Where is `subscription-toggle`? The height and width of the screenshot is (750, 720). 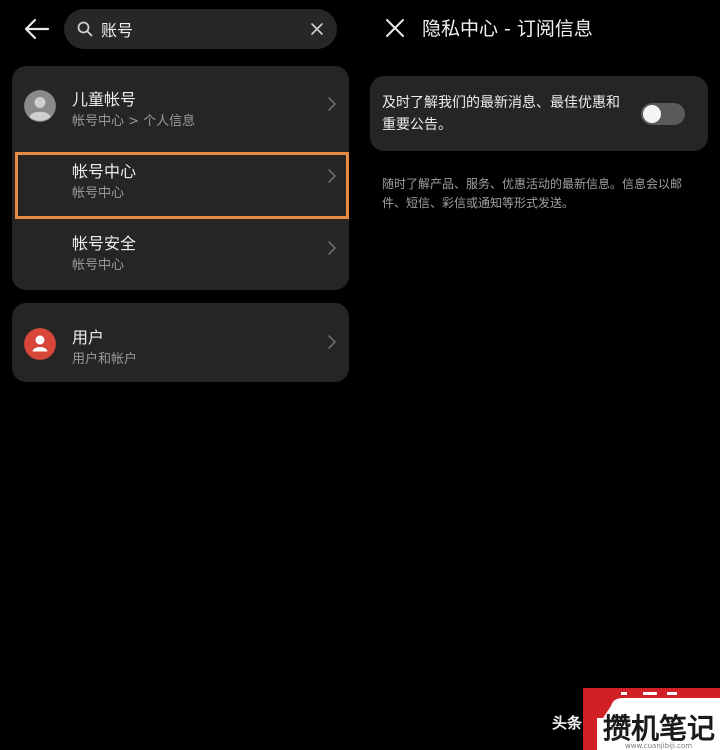
subscription-toggle is located at coordinates (663, 114).